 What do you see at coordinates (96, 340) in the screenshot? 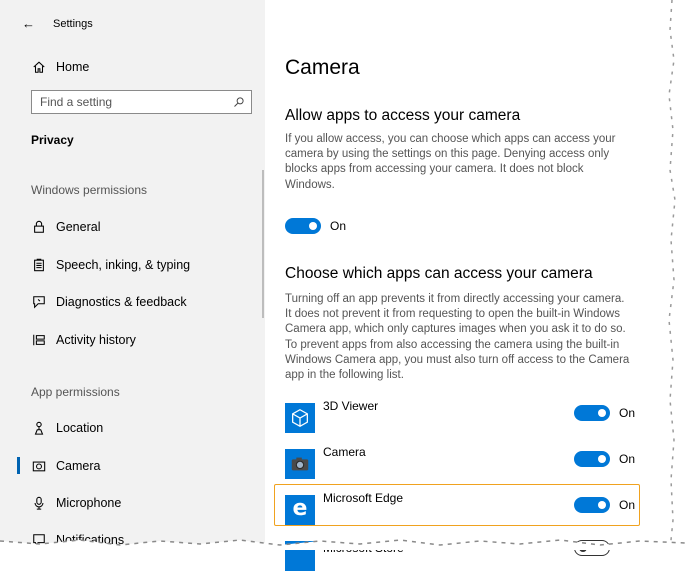
I see `sidebar-item-label: Activity history` at bounding box center [96, 340].